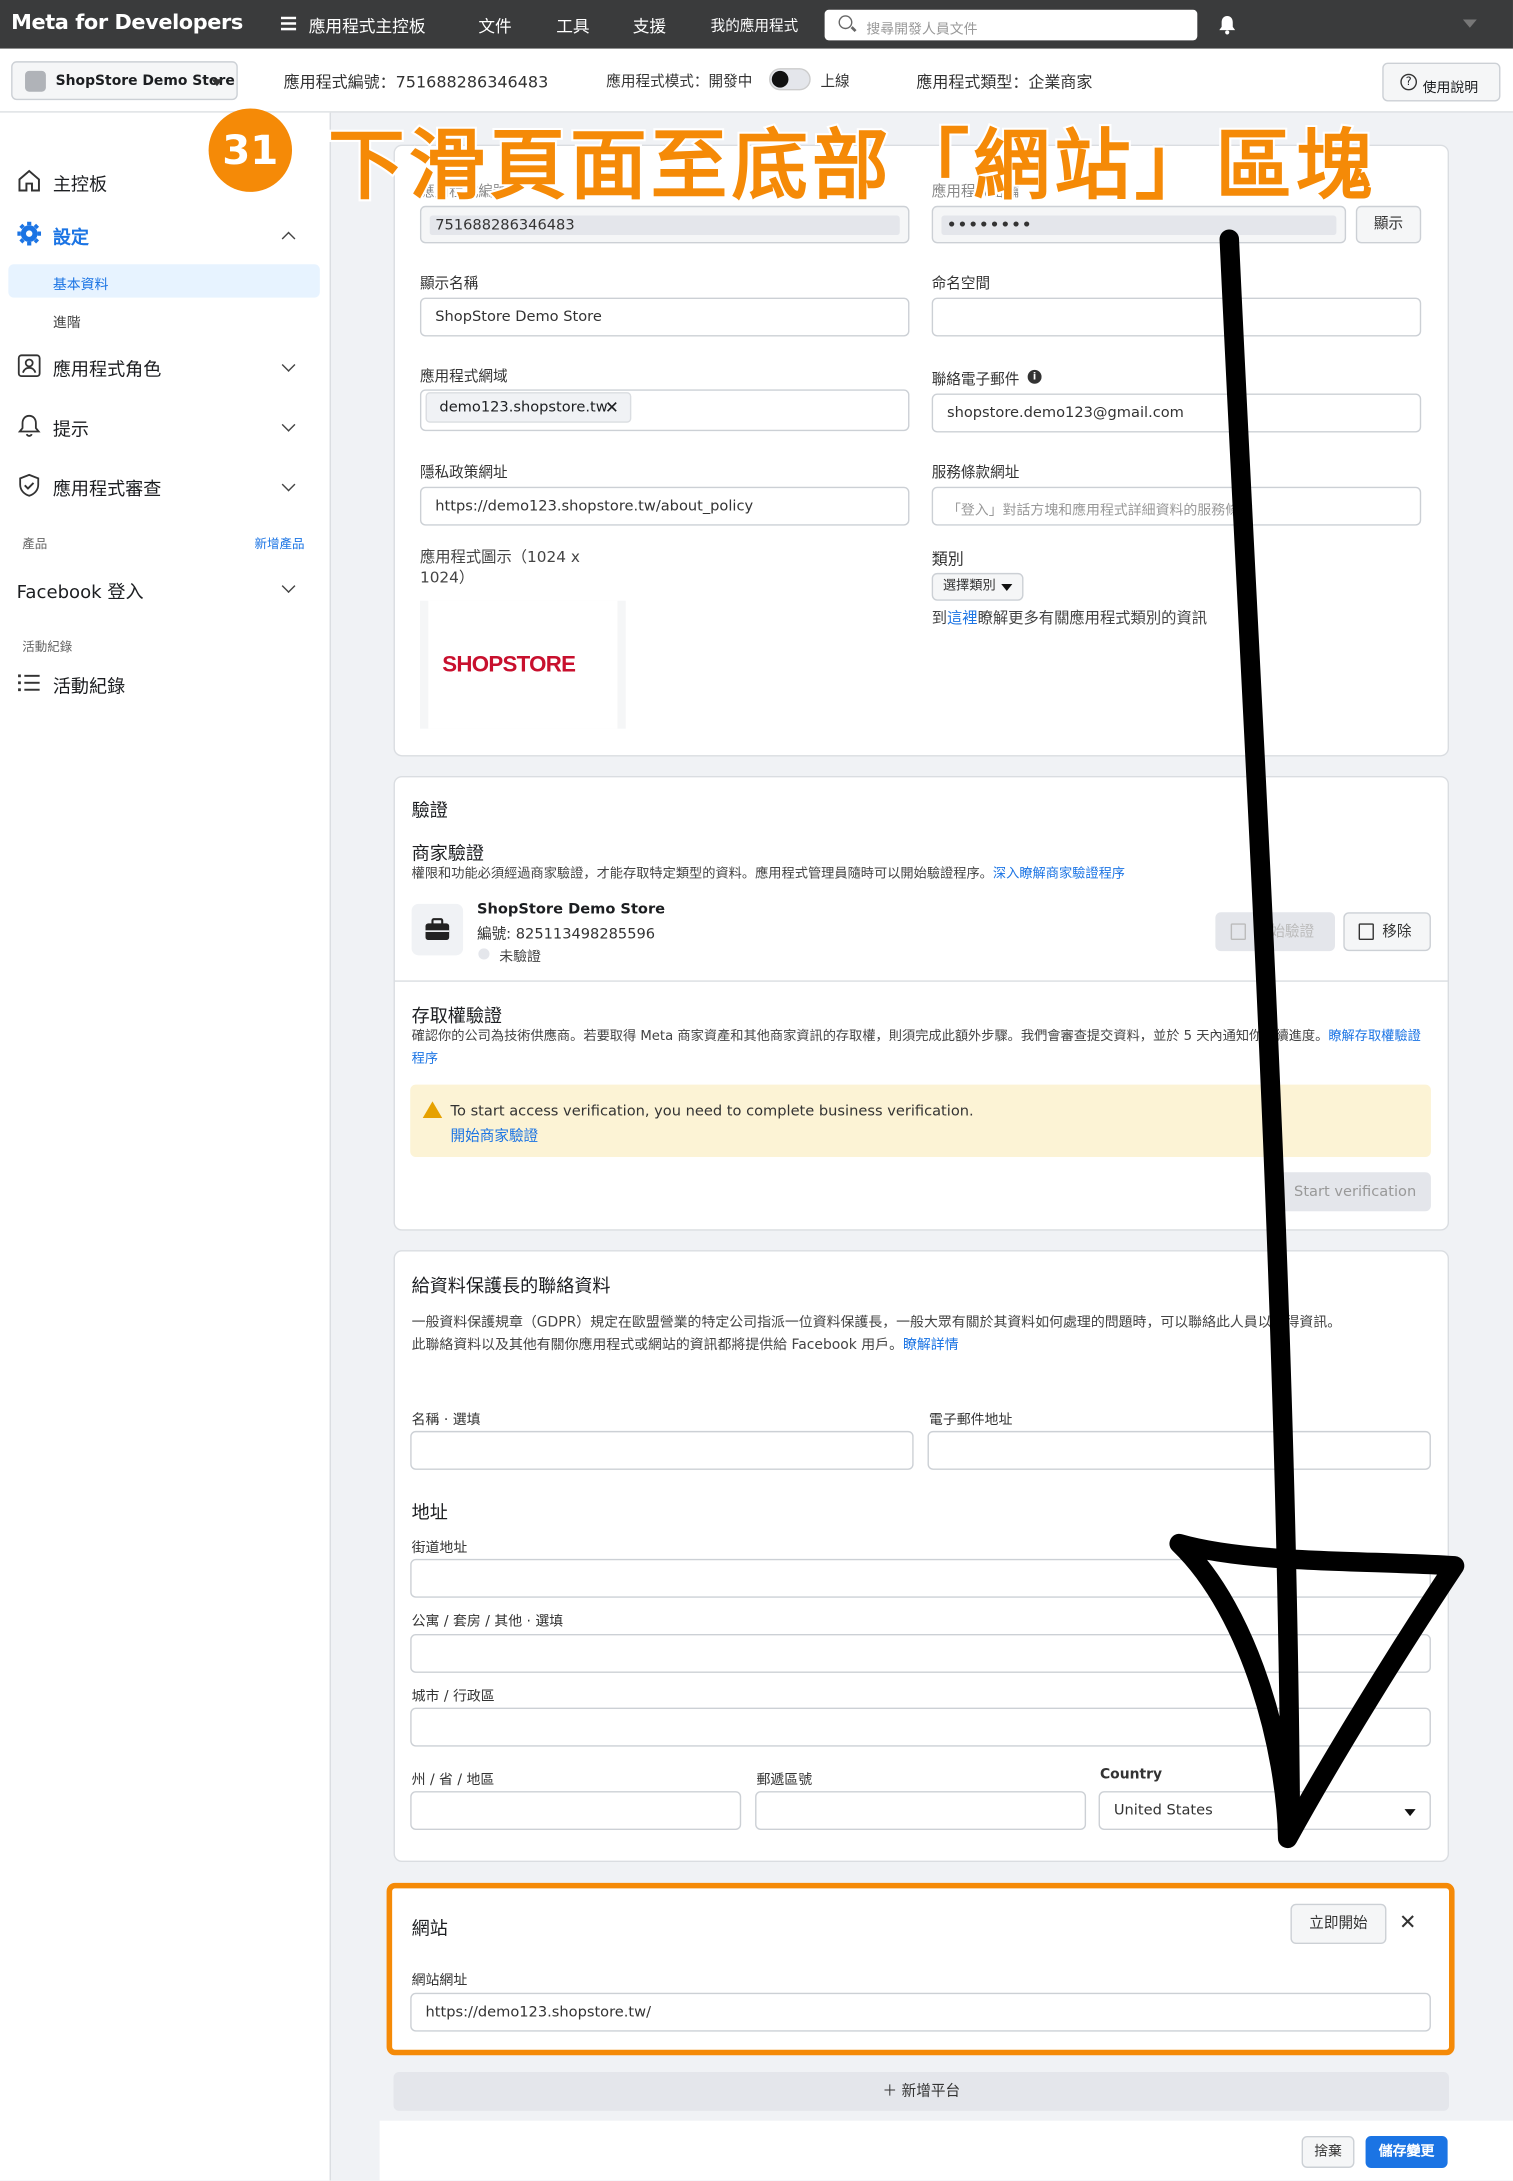 The image size is (1513, 2181). I want to click on search-input: 搜尋開發人員文件, so click(1011, 25).